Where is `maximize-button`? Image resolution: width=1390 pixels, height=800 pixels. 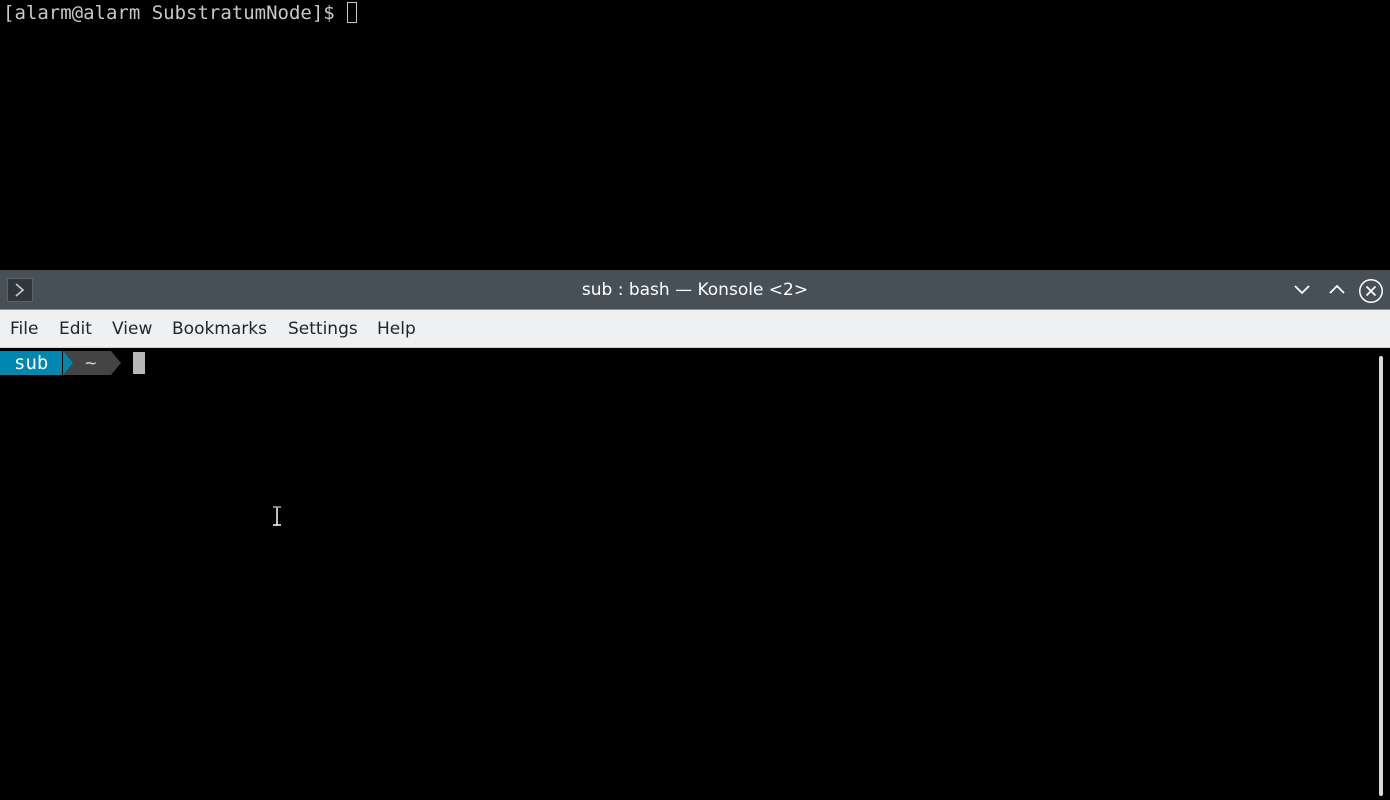 maximize-button is located at coordinates (1337, 290).